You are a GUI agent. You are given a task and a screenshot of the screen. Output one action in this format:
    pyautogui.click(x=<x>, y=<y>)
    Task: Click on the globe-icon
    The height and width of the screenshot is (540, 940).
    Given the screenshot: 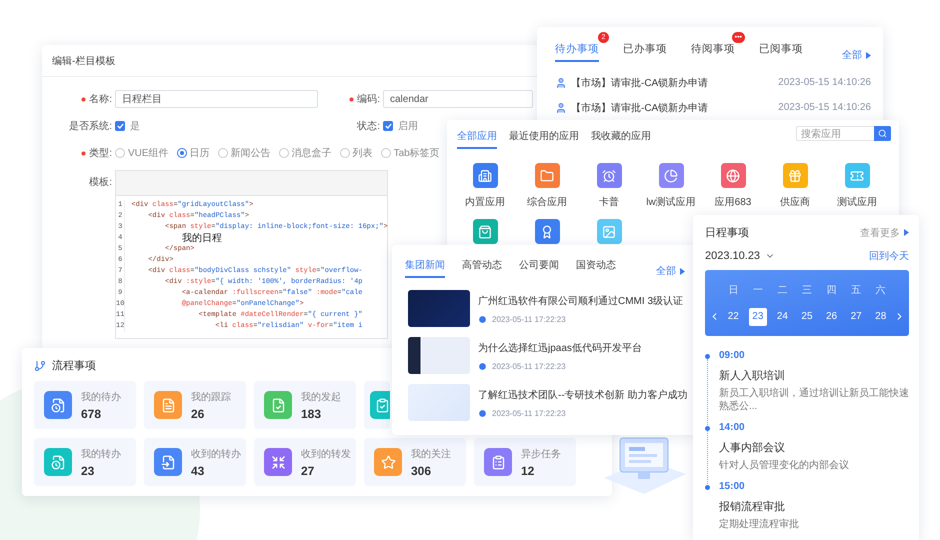 What is the action you would take?
    pyautogui.click(x=733, y=175)
    